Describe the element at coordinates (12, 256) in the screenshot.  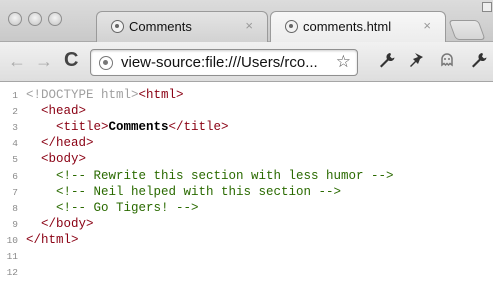
I see `line-number: 11` at that location.